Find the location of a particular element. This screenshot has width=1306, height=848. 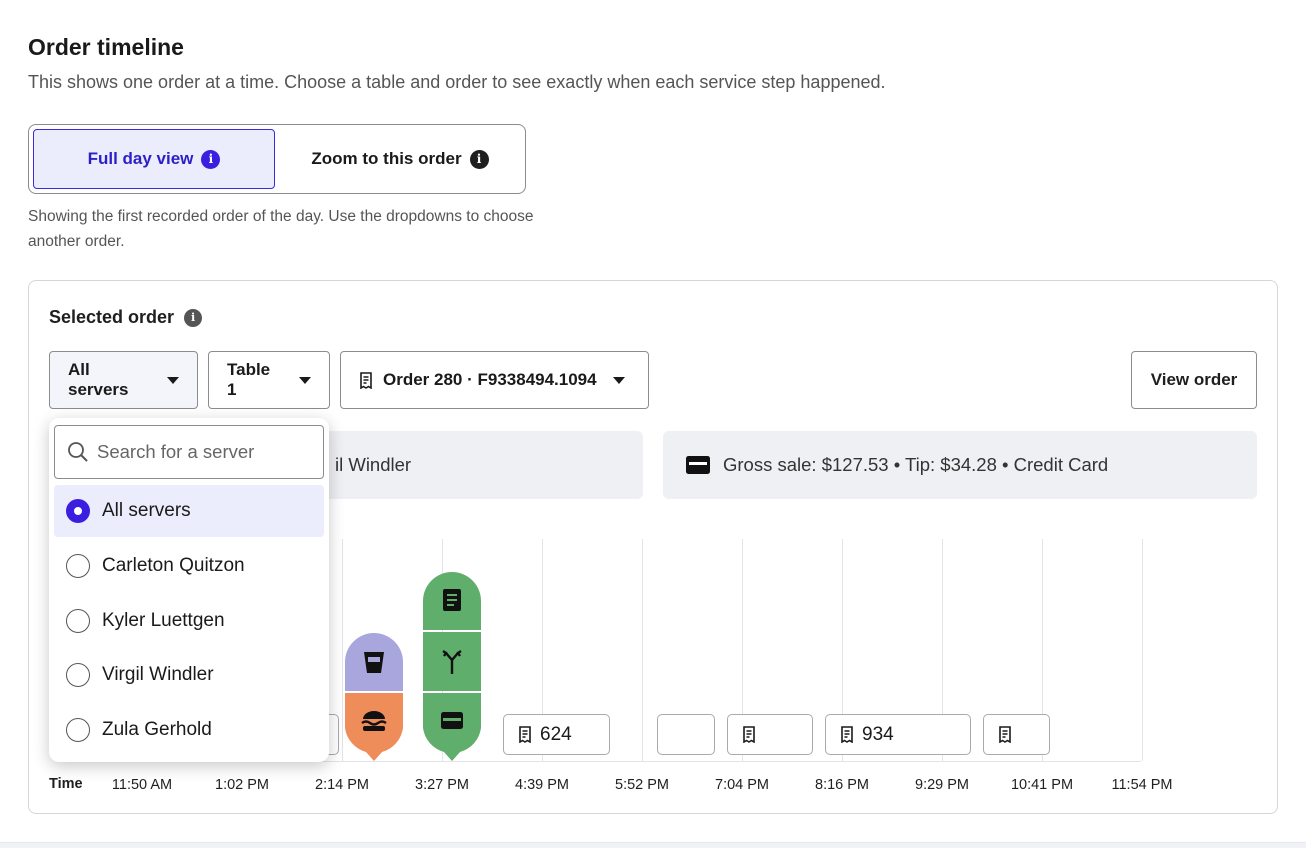

time-tick: 9:29 PM is located at coordinates (942, 785).